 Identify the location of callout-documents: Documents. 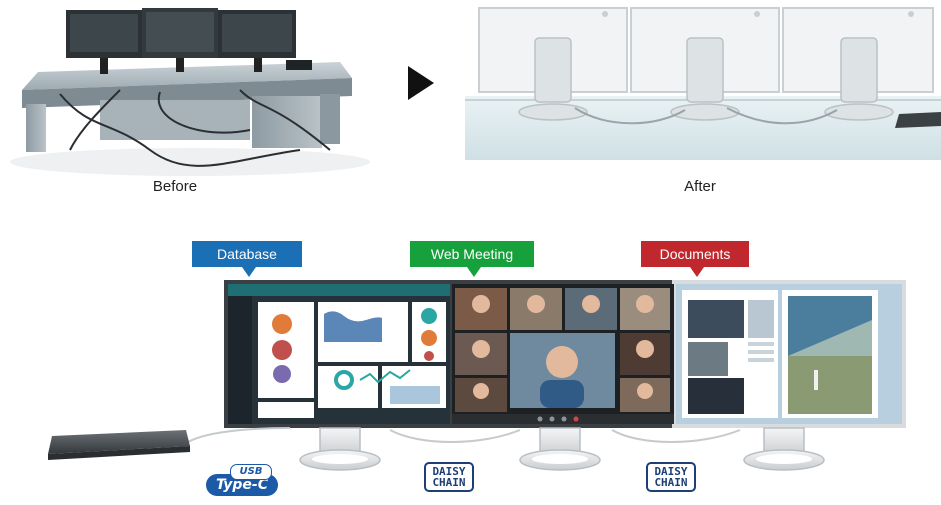
(695, 259).